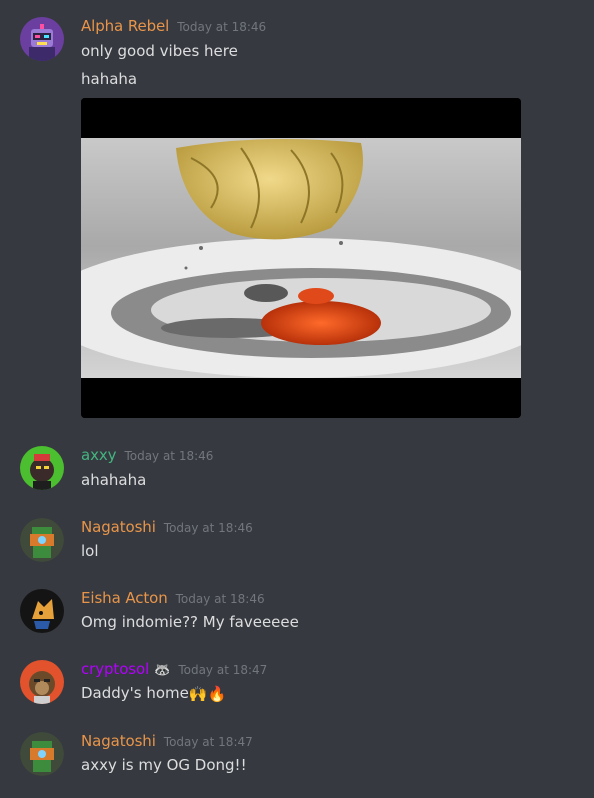 Image resolution: width=594 pixels, height=798 pixels. I want to click on fox-avatar-icon, so click(42, 611).